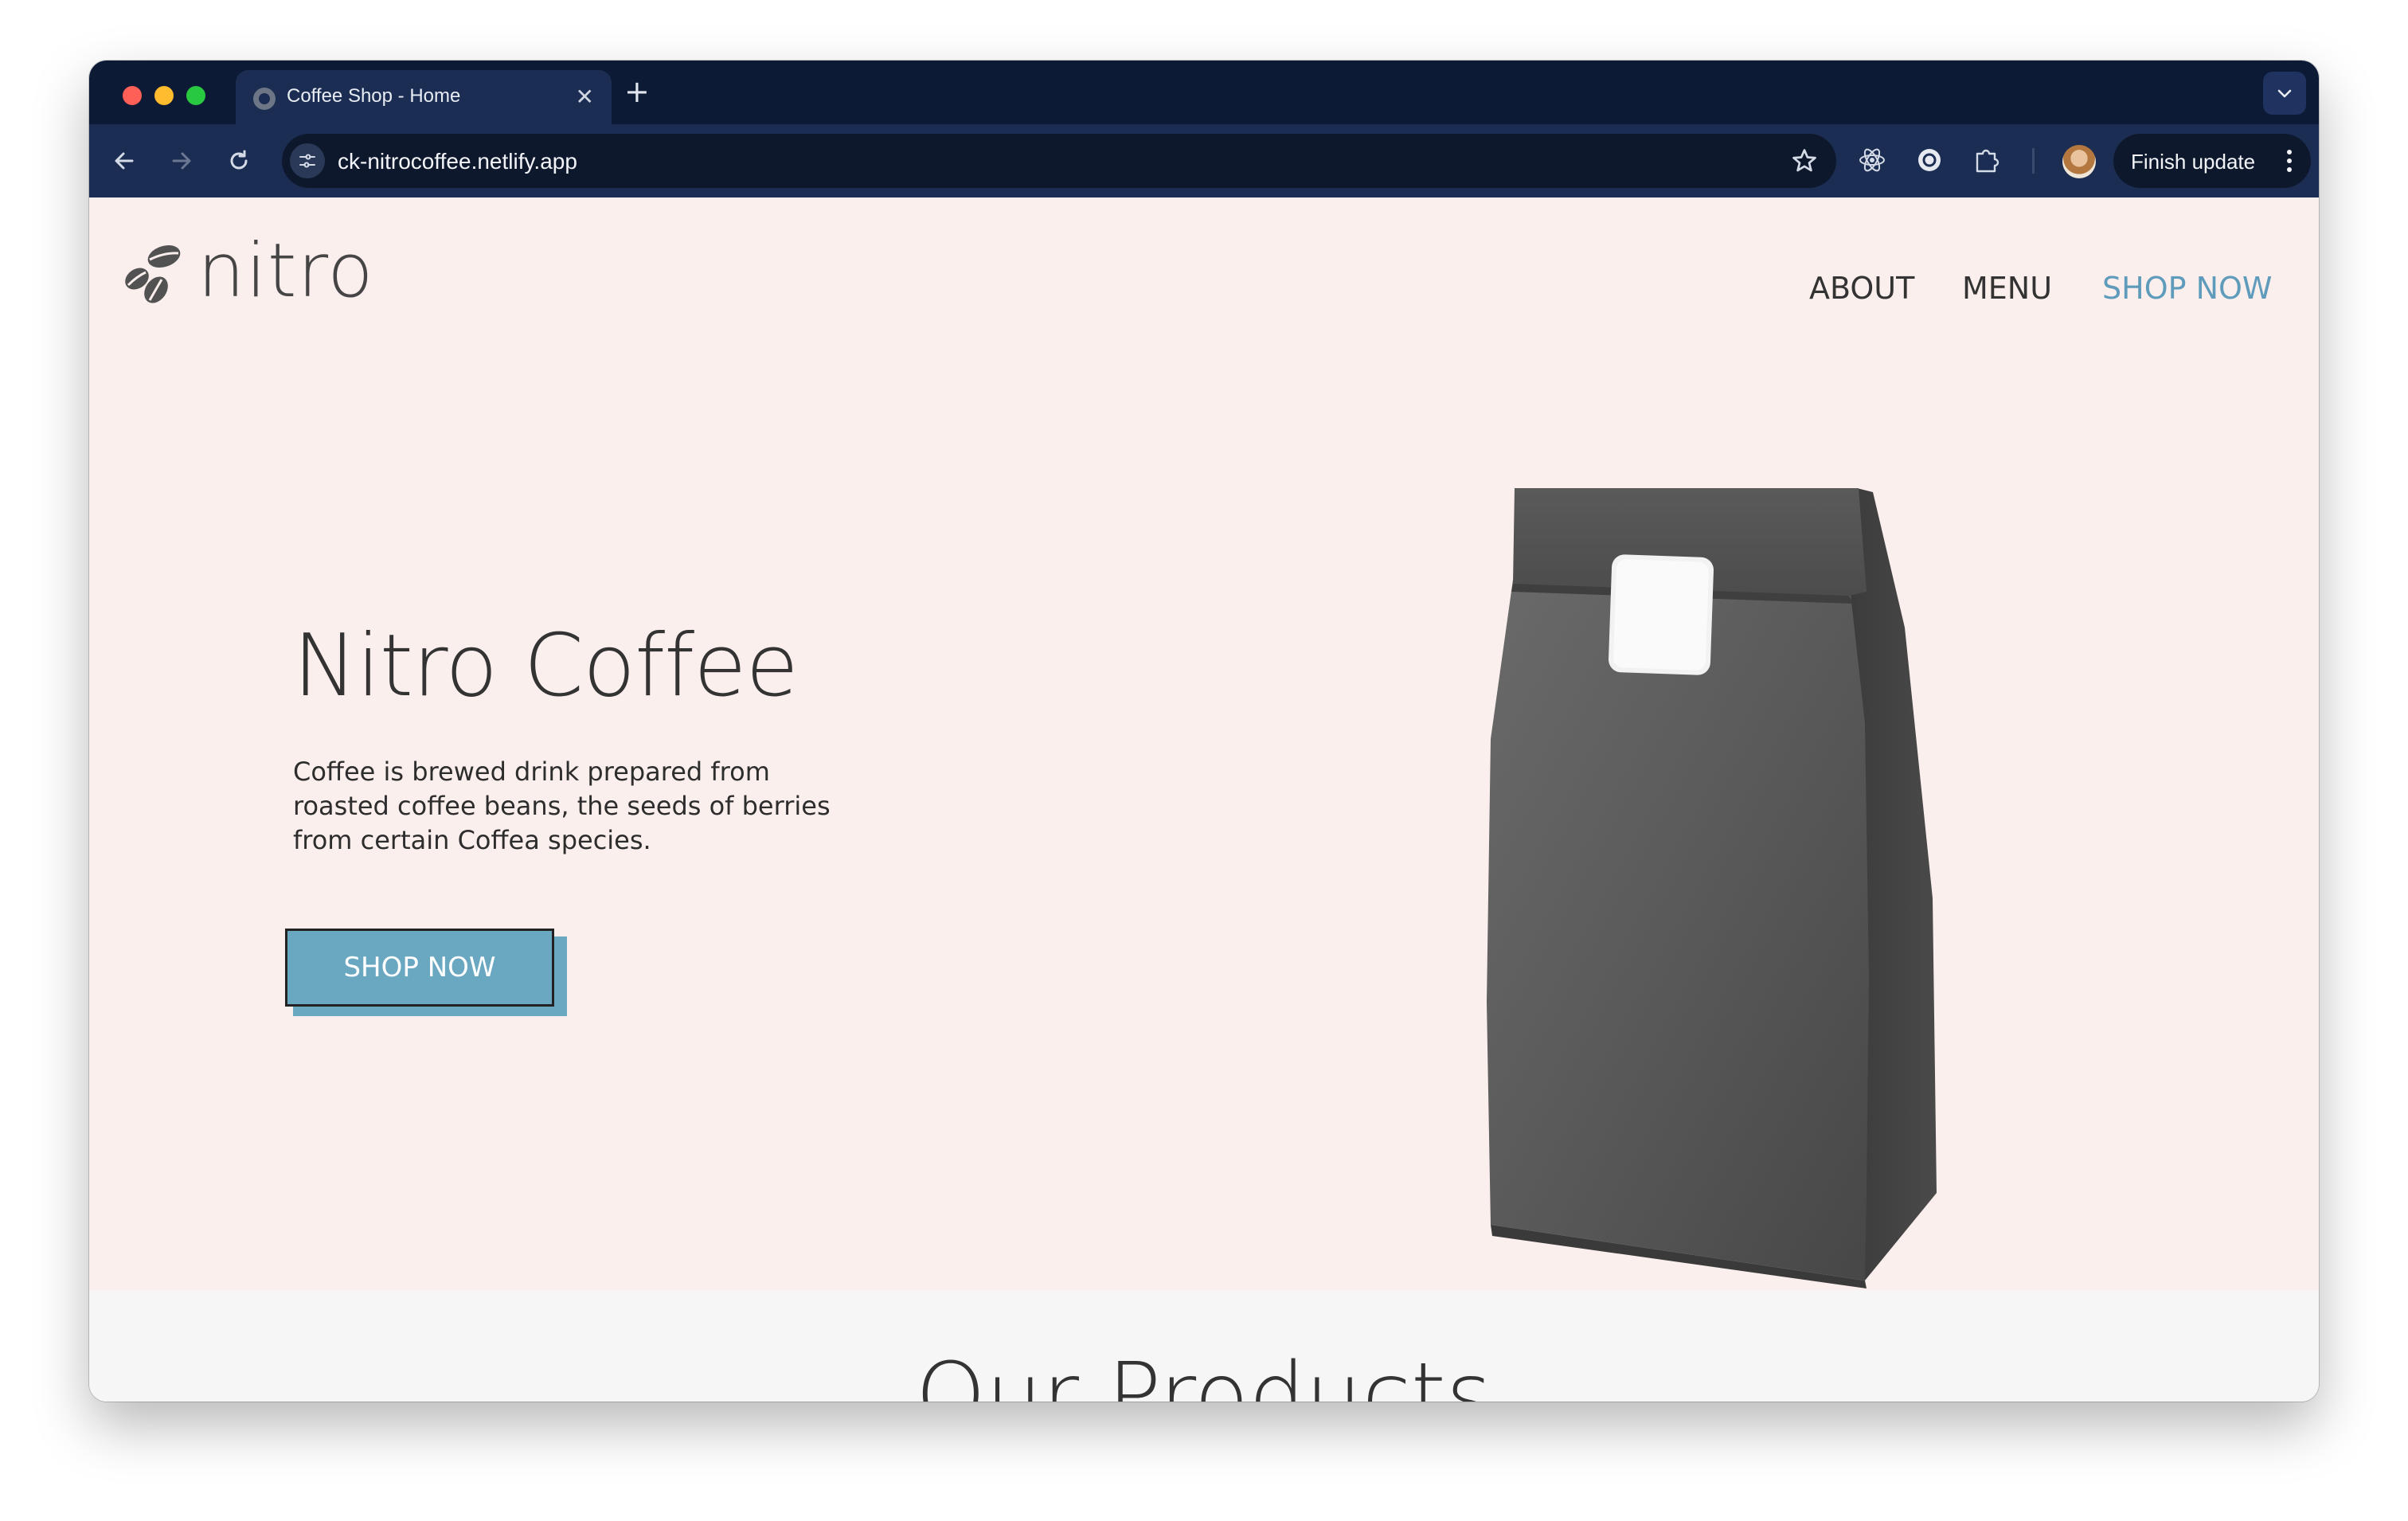  I want to click on tab-title: Coffee Shop - Home, so click(374, 96).